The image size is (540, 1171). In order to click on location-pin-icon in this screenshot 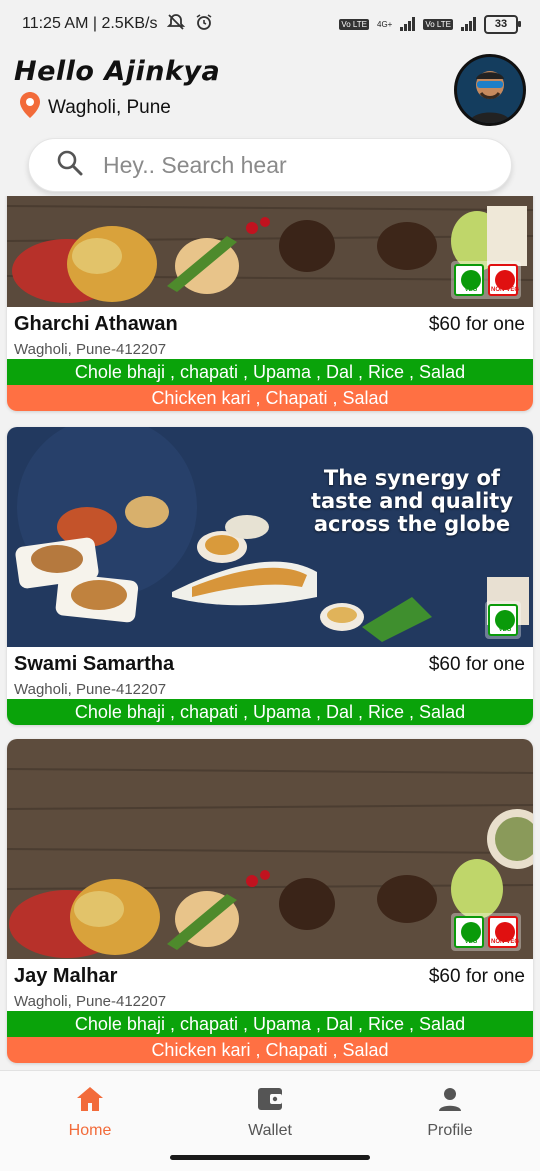, I will do `click(30, 108)`.